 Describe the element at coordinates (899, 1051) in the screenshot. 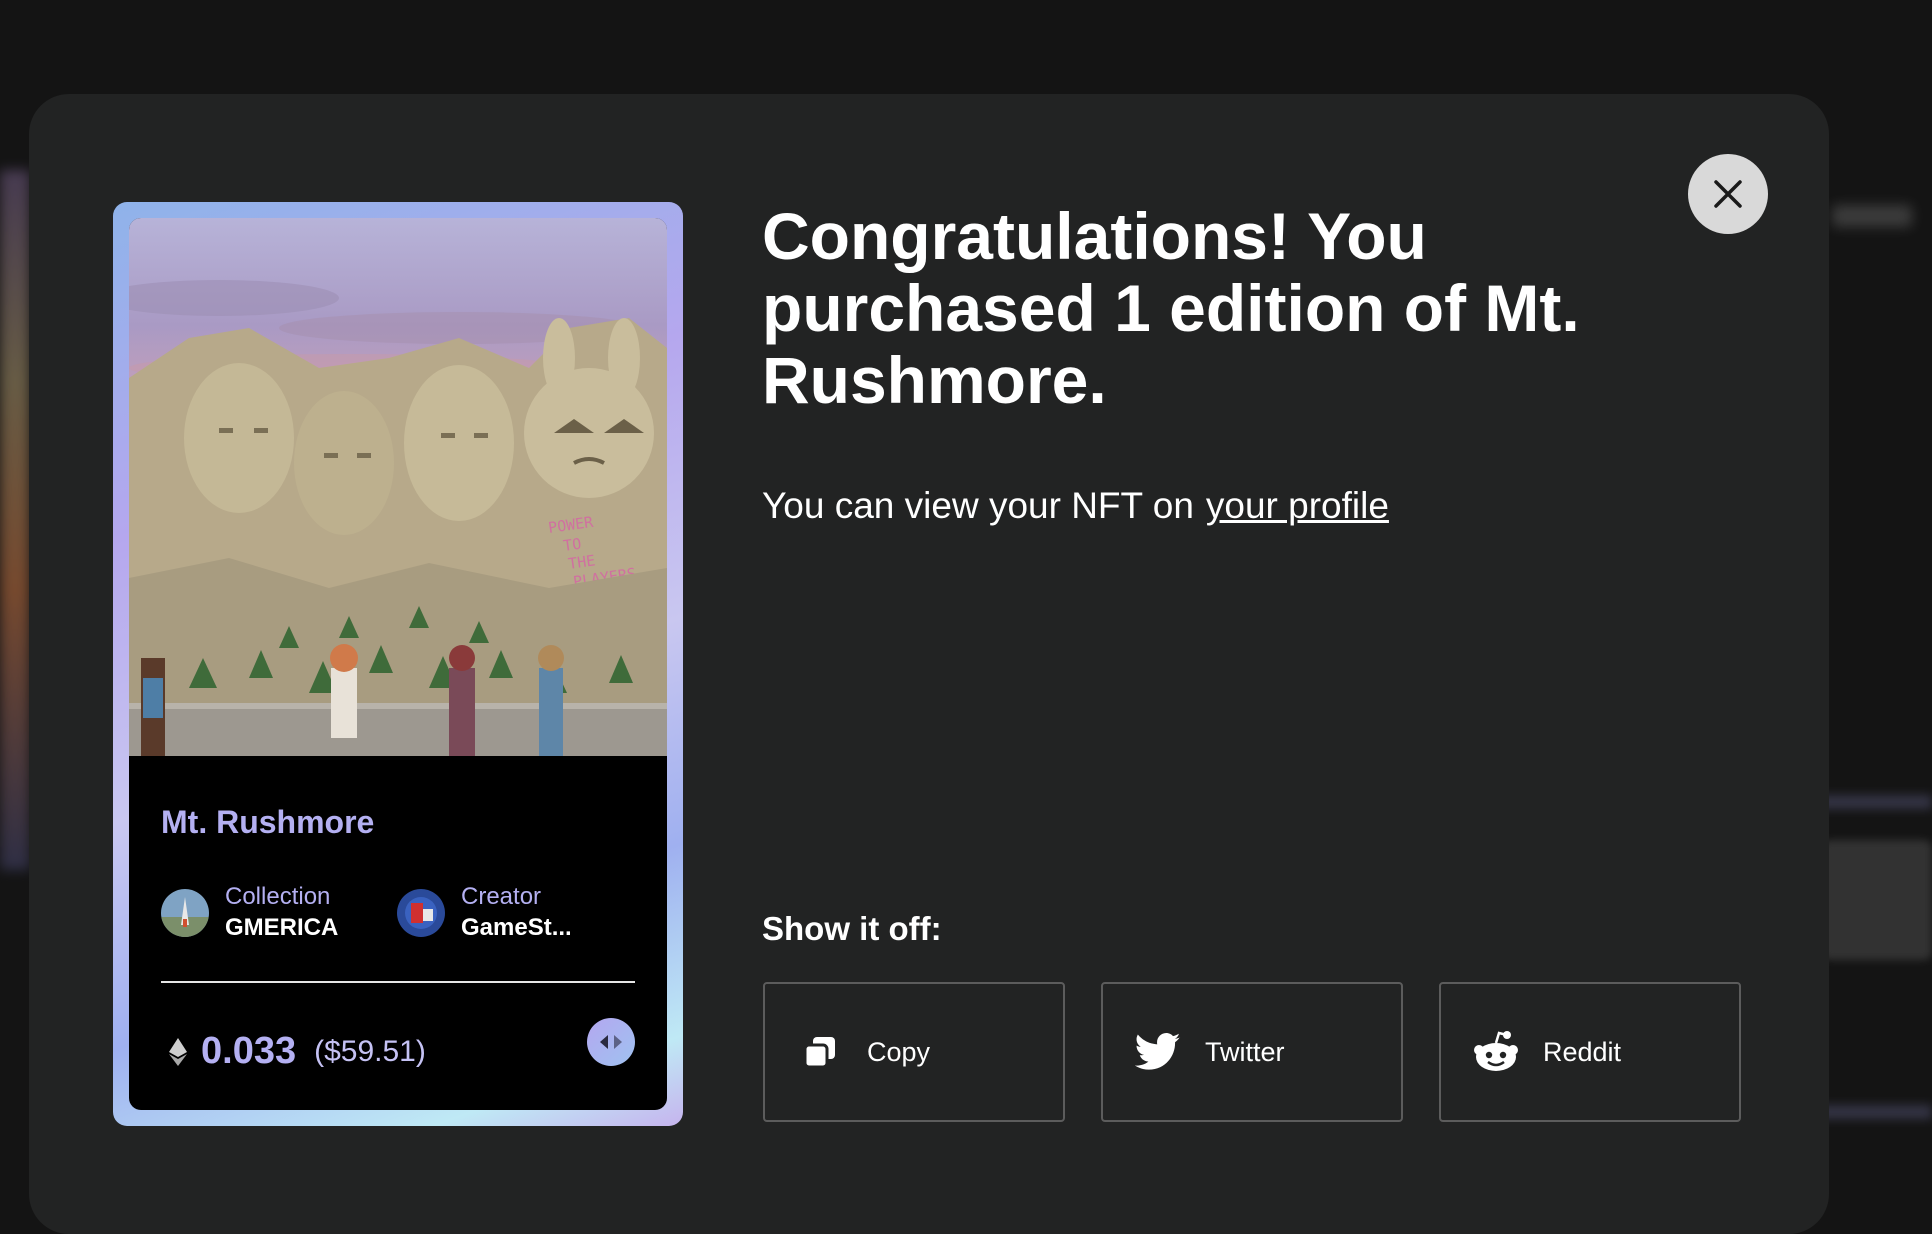

I see `copy-label: Copy` at that location.